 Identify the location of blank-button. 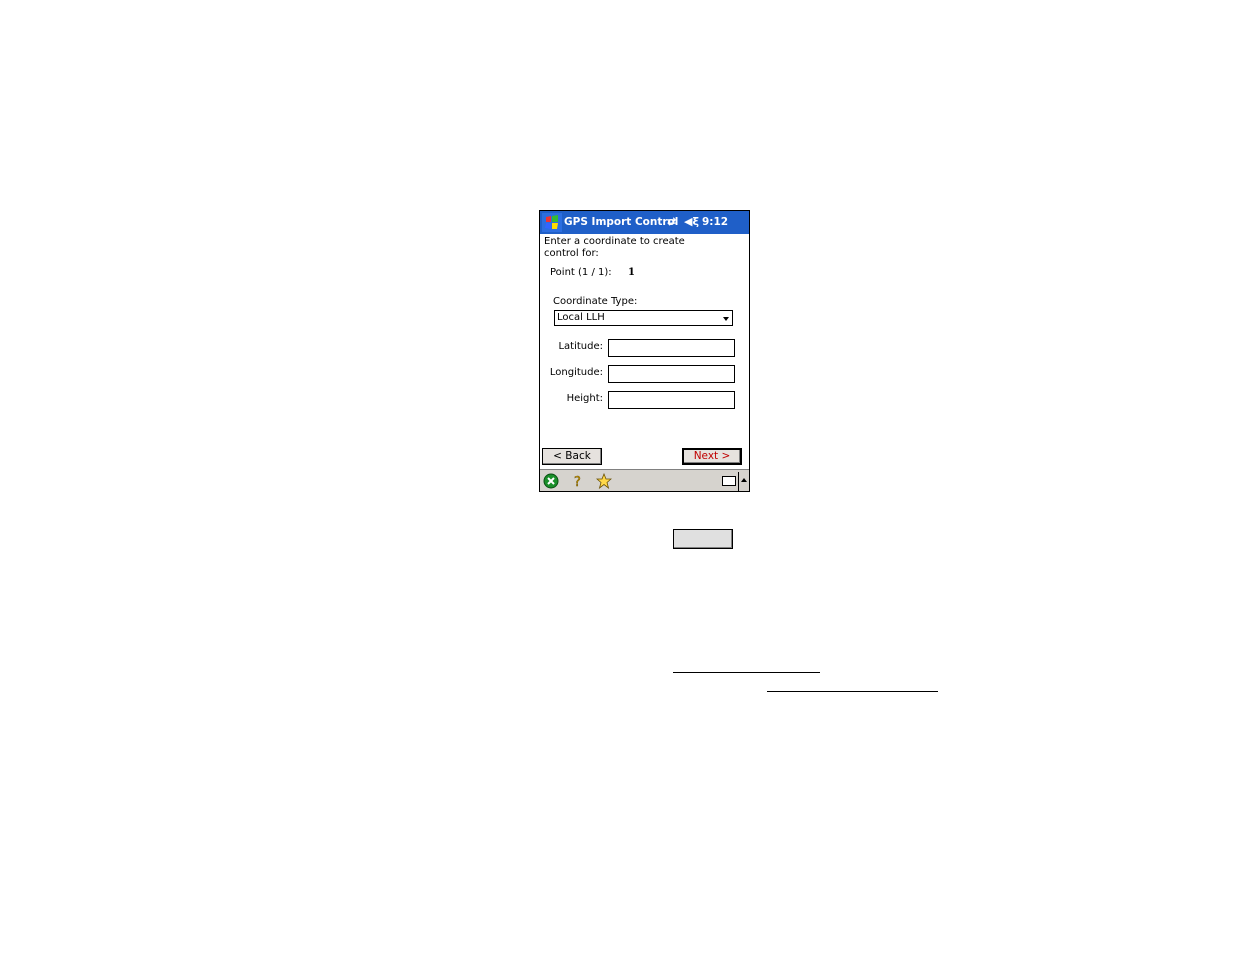
(703, 539).